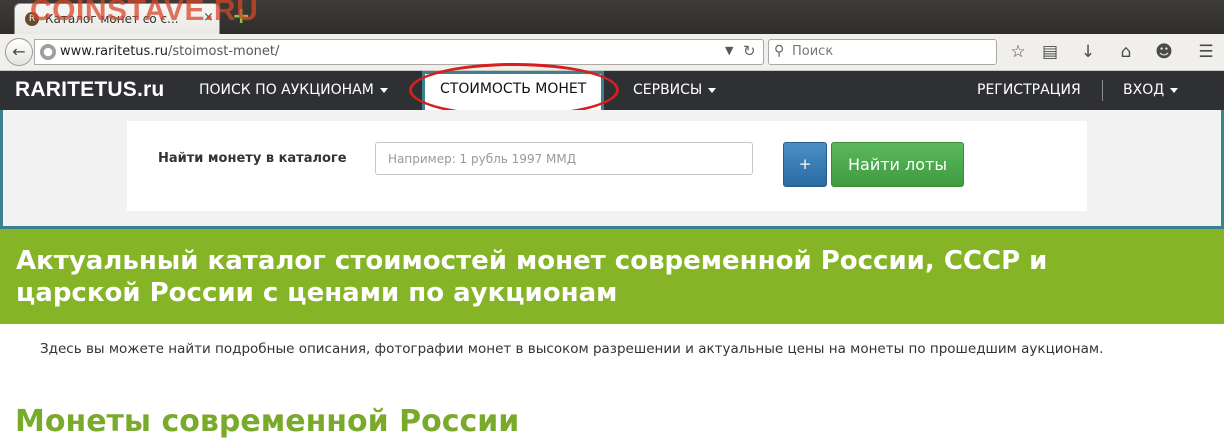 This screenshot has height=439, width=1224. What do you see at coordinates (1164, 52) in the screenshot?
I see `smiley-icon: ☻` at bounding box center [1164, 52].